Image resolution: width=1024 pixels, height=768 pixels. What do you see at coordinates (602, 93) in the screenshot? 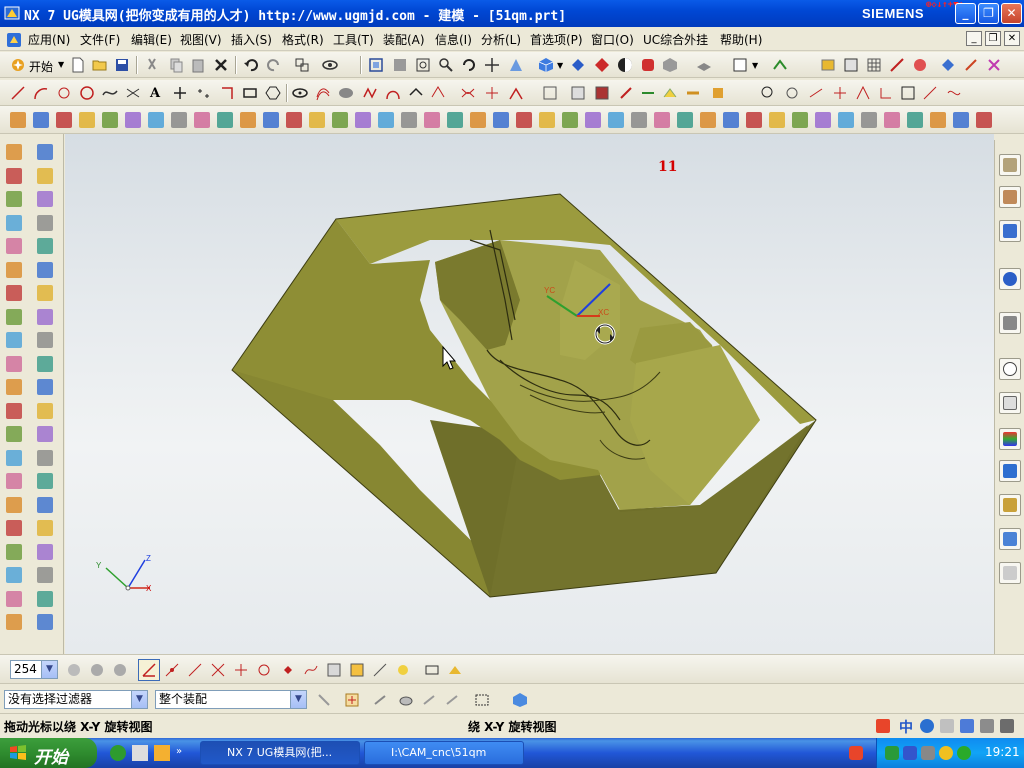
I see `divide-curve-icon` at bounding box center [602, 93].